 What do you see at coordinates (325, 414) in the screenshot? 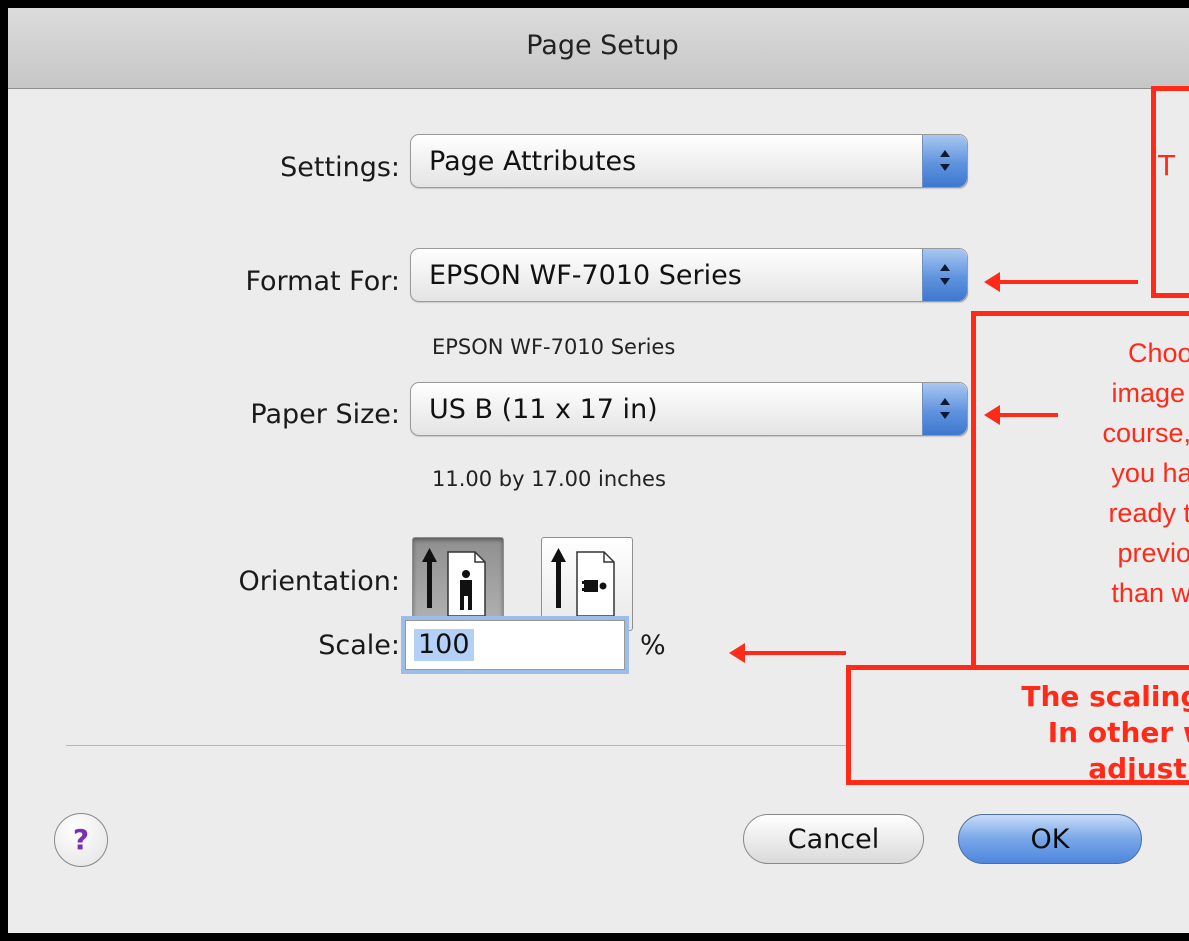
I see `paper-size-label: Paper Size:` at bounding box center [325, 414].